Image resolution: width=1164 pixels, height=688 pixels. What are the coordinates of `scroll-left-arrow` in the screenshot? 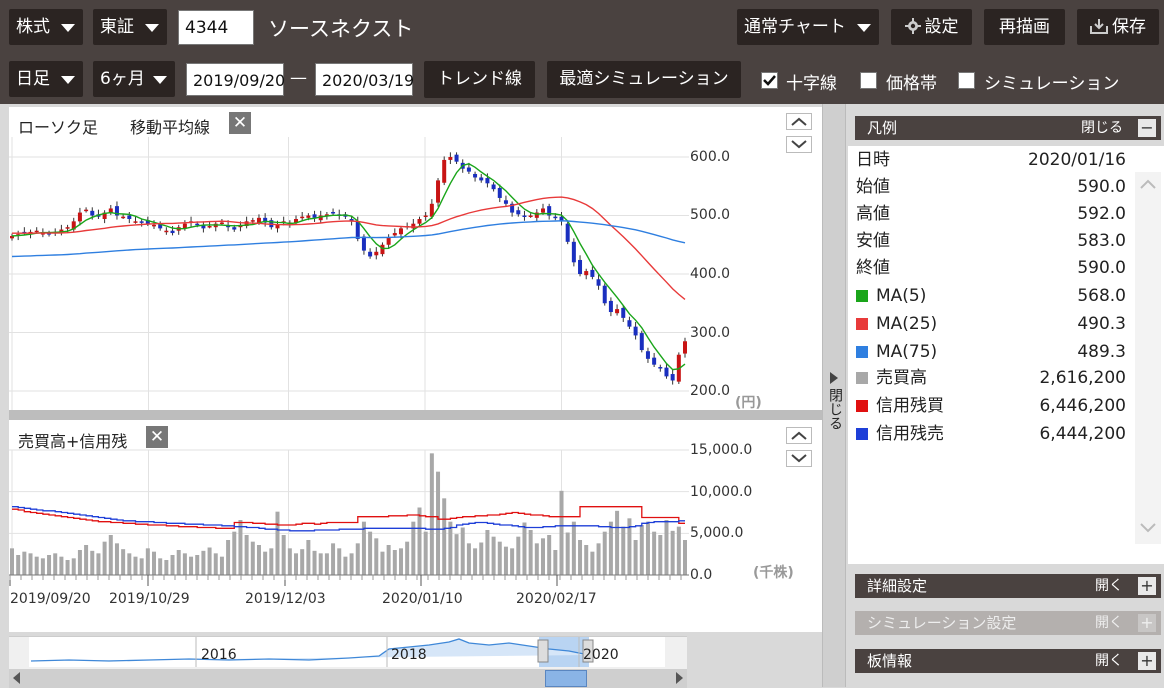 It's located at (16, 678).